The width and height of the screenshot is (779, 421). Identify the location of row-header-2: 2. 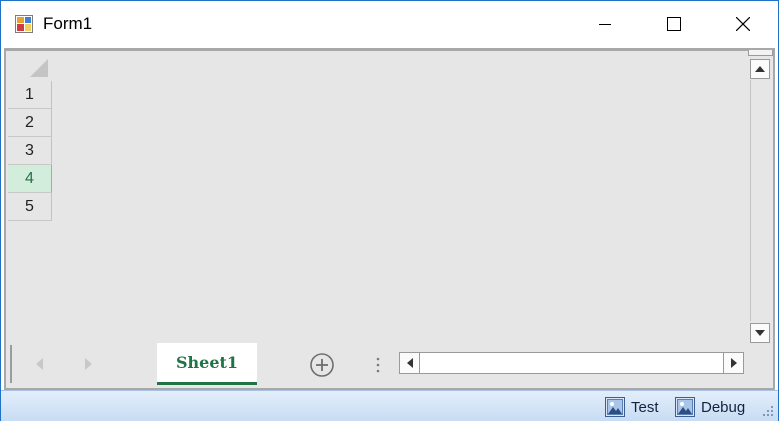
(30, 123).